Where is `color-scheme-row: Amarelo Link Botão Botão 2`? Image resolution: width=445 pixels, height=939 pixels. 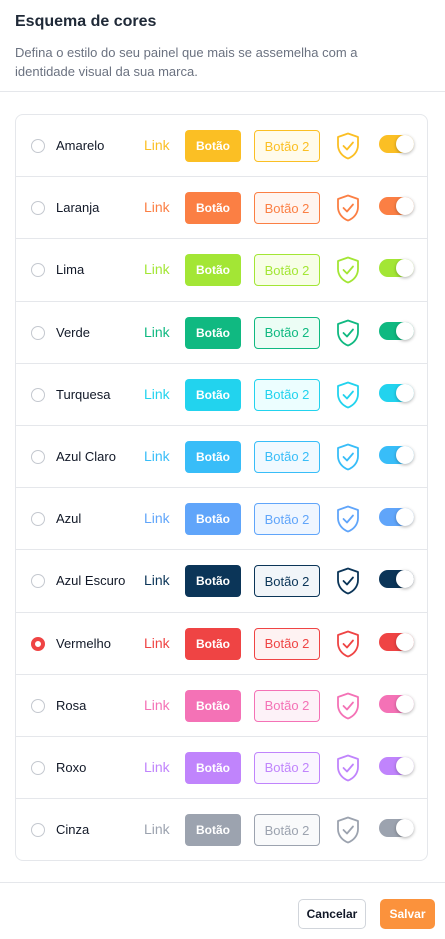 color-scheme-row: Amarelo Link Botão Botão 2 is located at coordinates (221, 146).